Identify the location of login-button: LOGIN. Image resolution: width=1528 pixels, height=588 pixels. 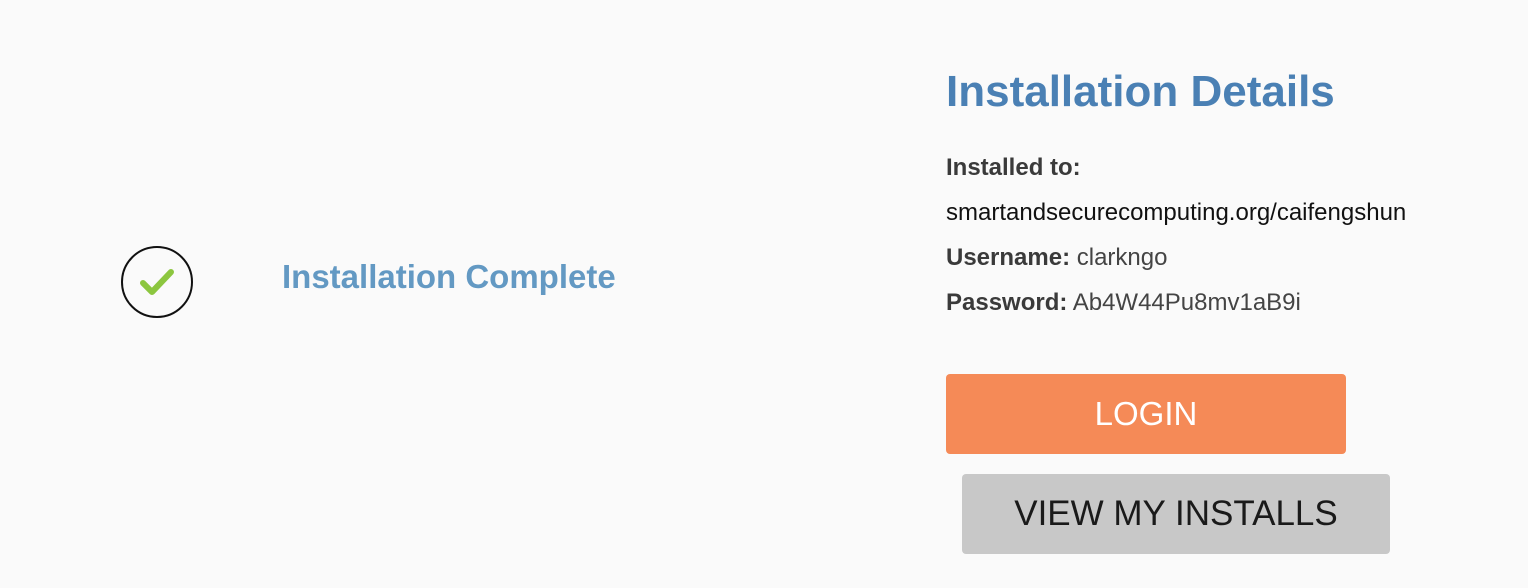
(1146, 414).